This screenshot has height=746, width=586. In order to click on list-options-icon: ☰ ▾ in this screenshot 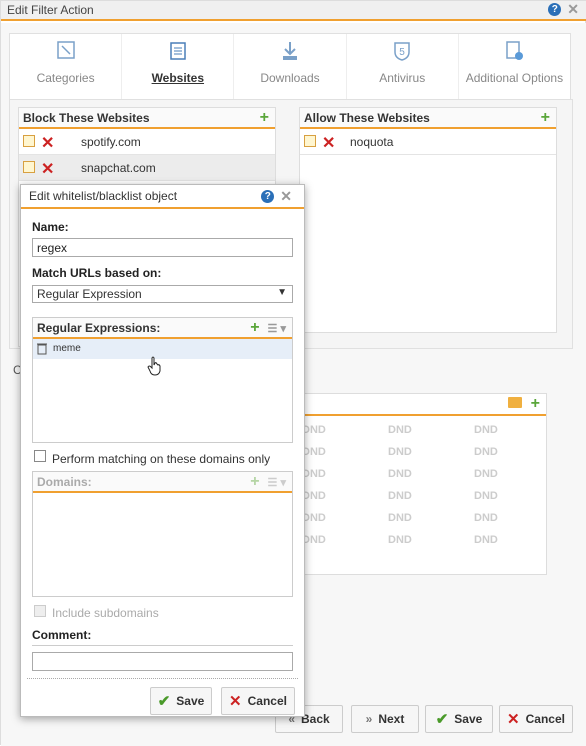, I will do `click(277, 328)`.